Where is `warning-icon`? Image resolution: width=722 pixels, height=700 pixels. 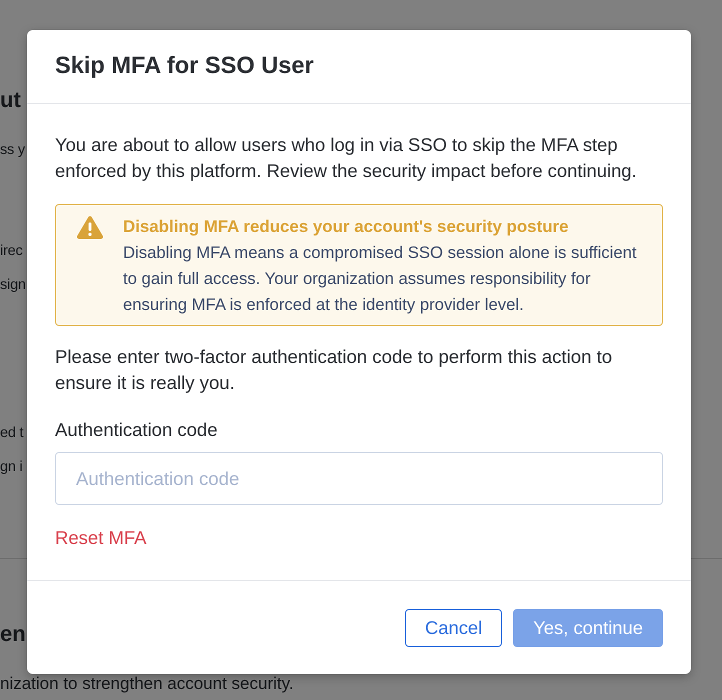
warning-icon is located at coordinates (90, 227).